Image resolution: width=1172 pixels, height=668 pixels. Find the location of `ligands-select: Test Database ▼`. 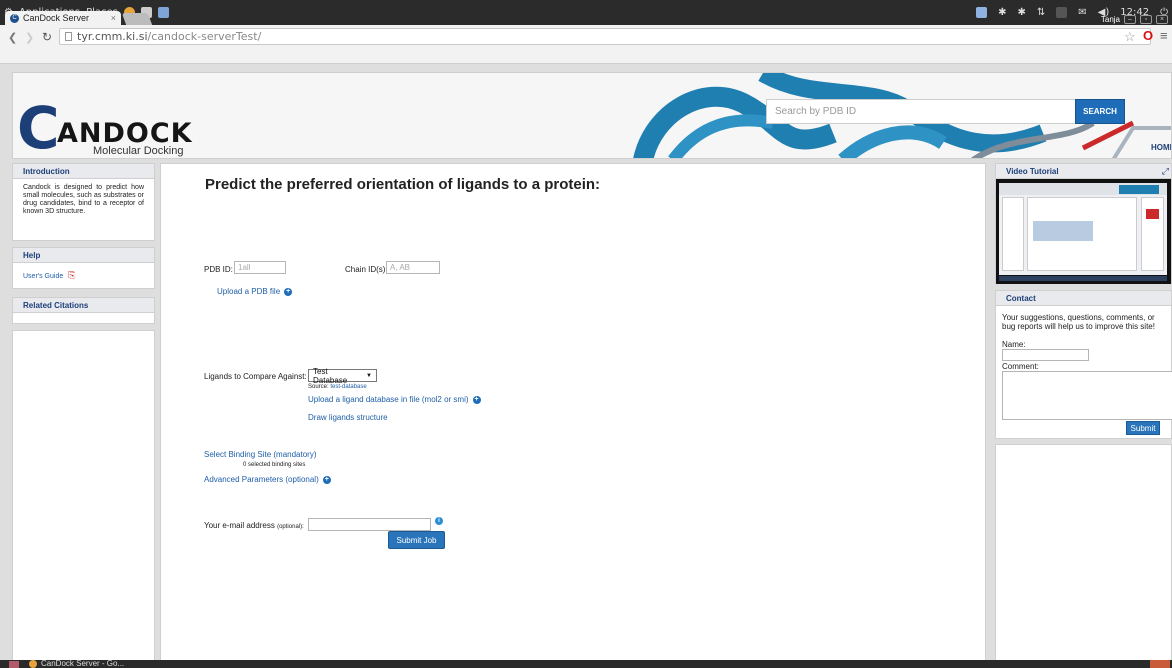

ligands-select: Test Database ▼ is located at coordinates (342, 375).